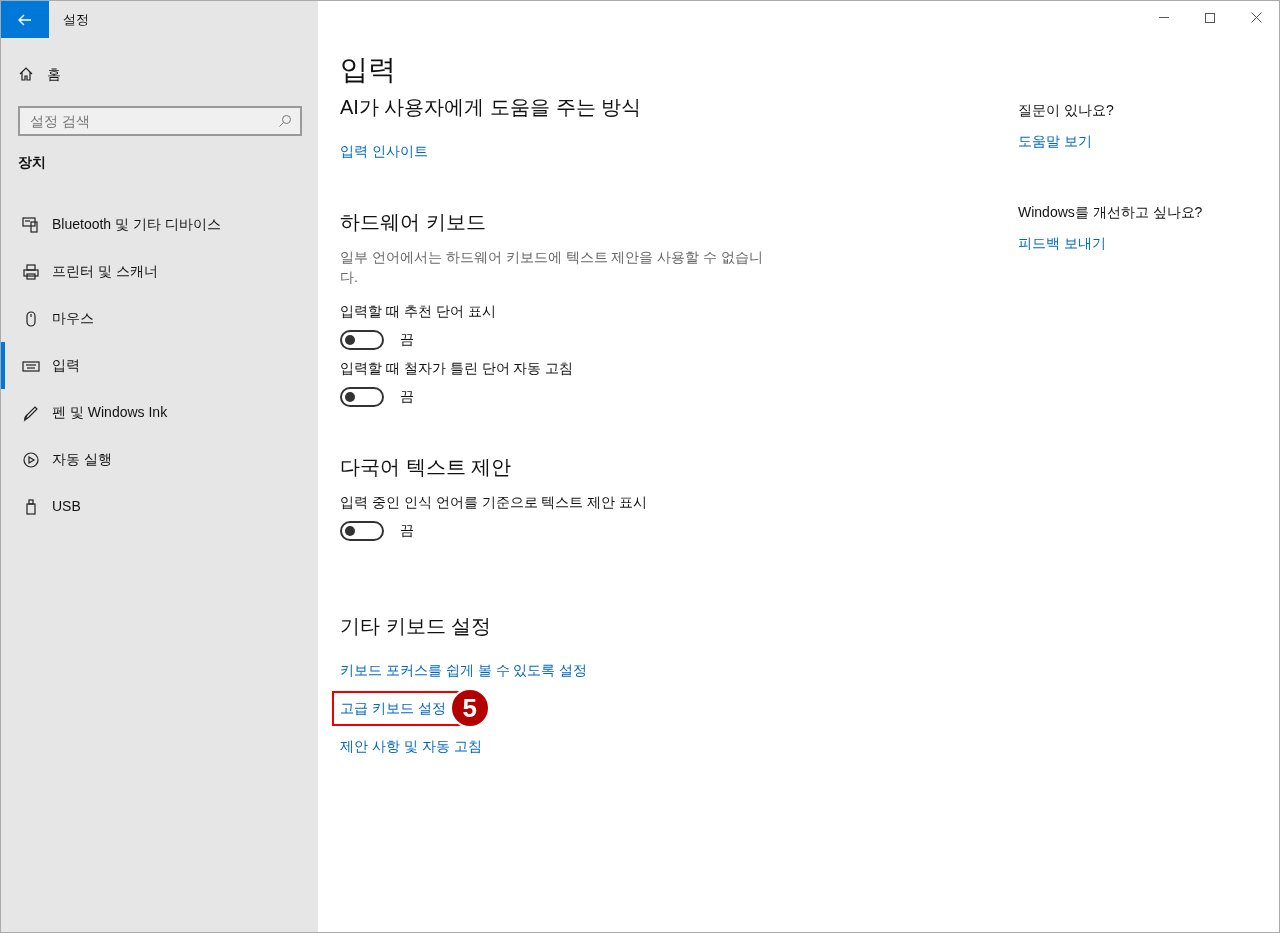 The height and width of the screenshot is (933, 1280). Describe the element at coordinates (552, 267) in the screenshot. I see `section-description: 일부 언어에서는 하드웨어 키보드에 텍스트 제안을 사용할 수 없습니다.` at that location.